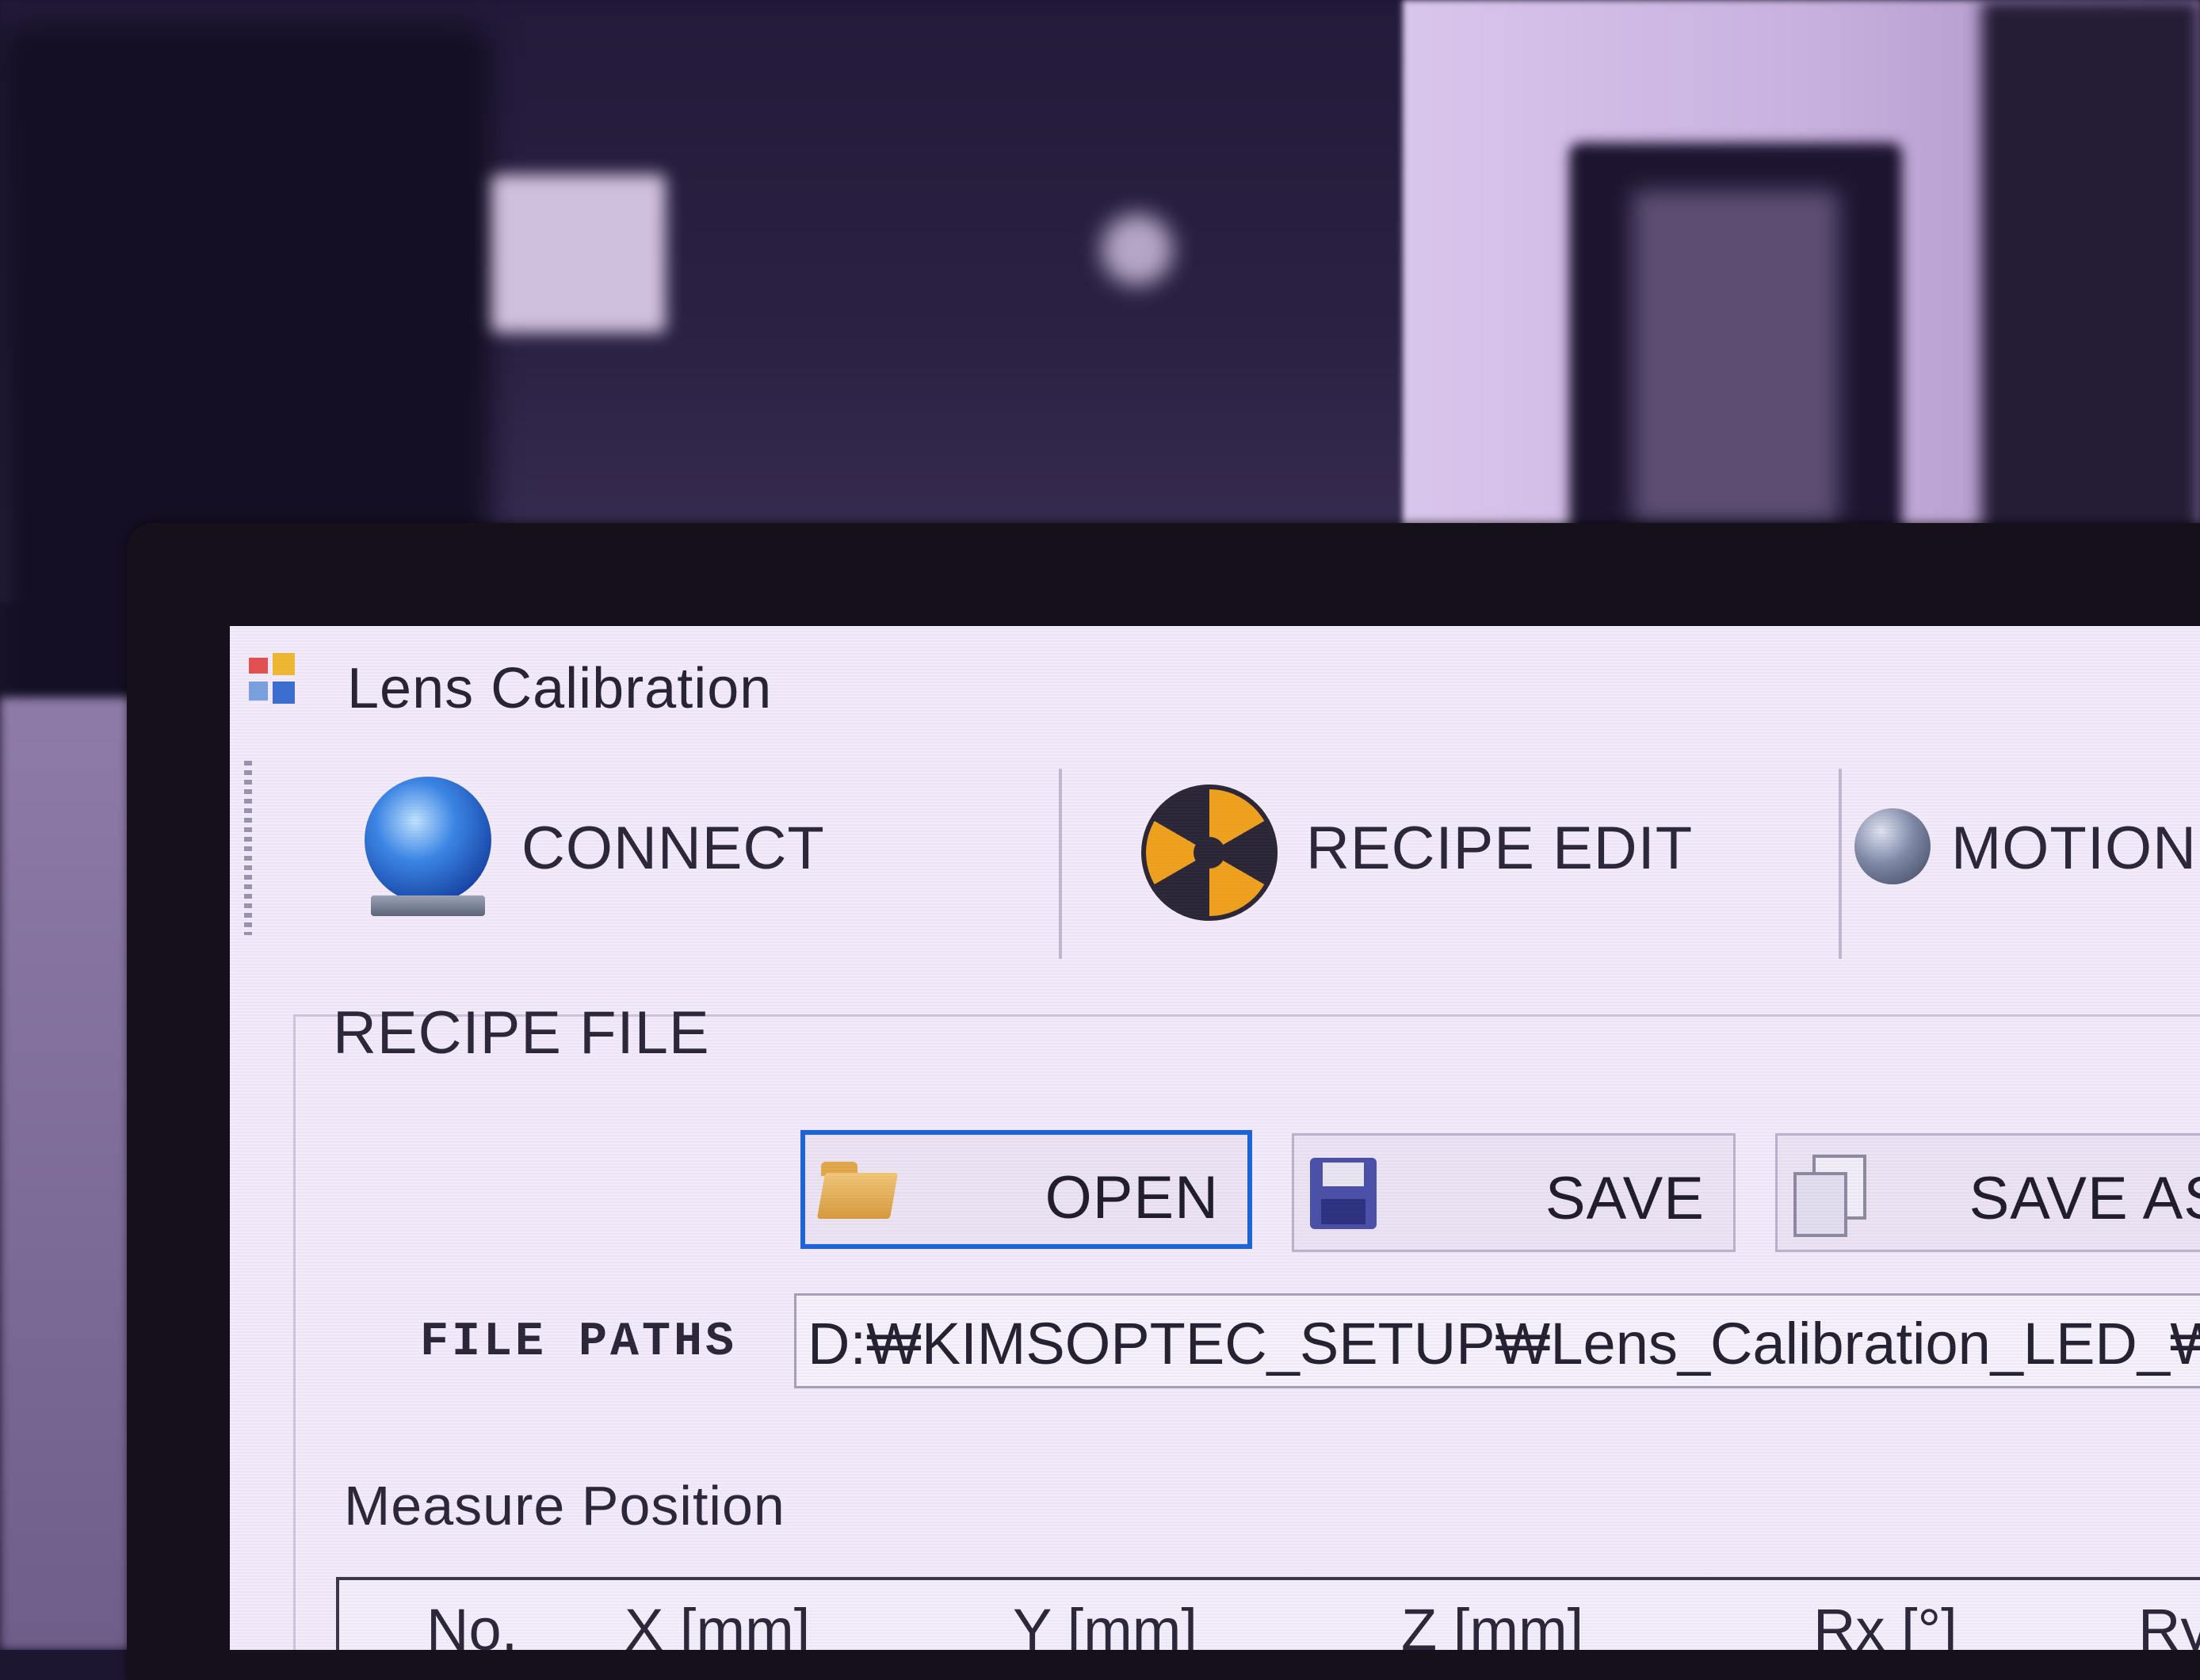  What do you see at coordinates (1349, 1193) in the screenshot?
I see `floppy-disk-icon` at bounding box center [1349, 1193].